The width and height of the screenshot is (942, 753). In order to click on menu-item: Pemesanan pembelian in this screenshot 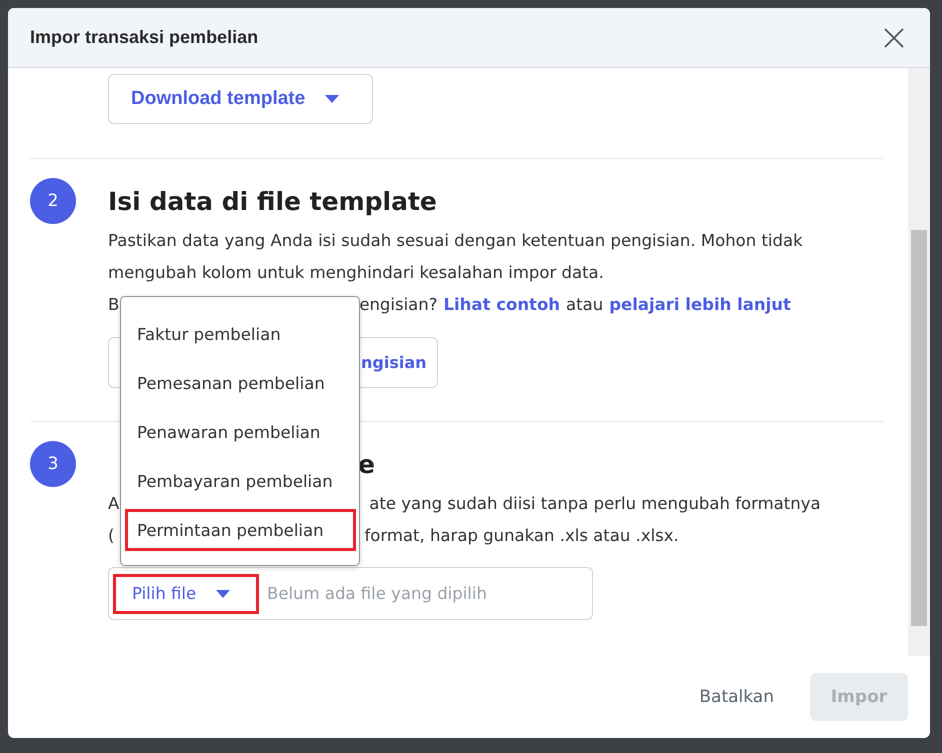, I will do `click(240, 383)`.